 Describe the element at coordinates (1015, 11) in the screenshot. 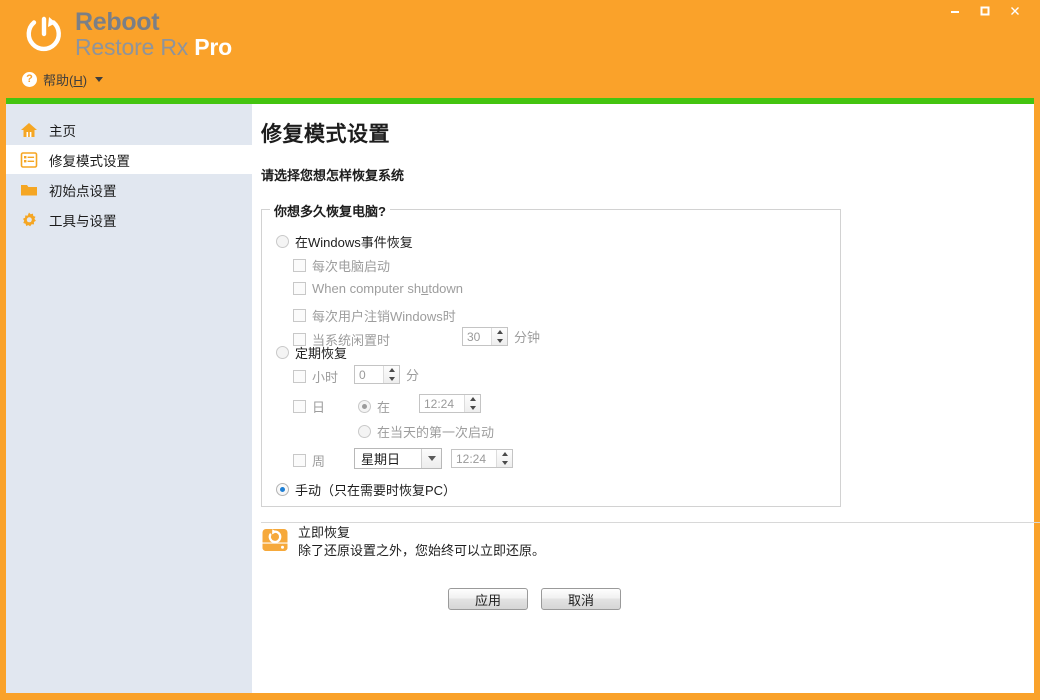

I see `close-icon` at that location.